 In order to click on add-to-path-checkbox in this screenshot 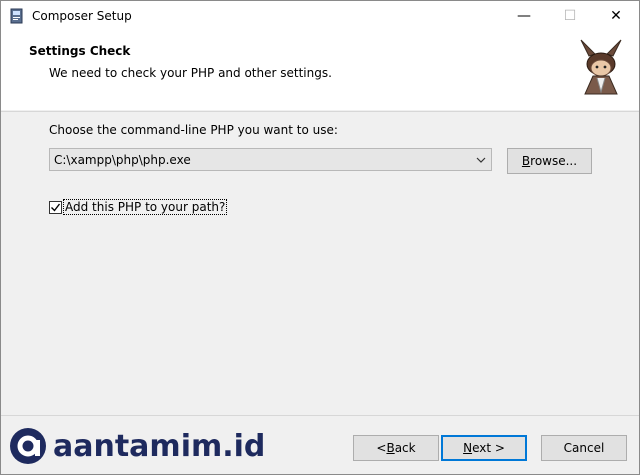, I will do `click(55, 207)`.